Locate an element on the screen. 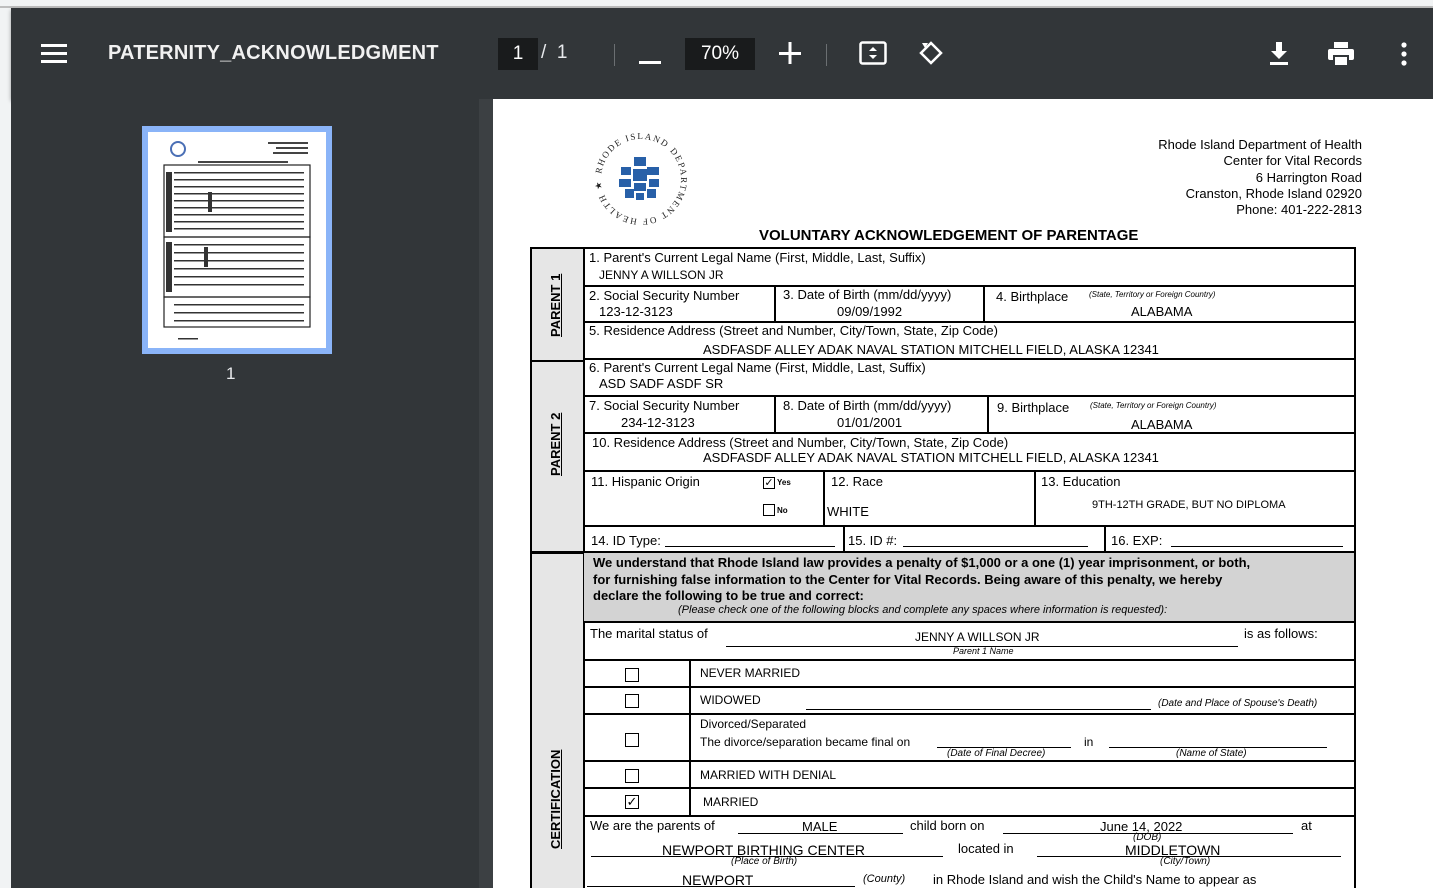 The image size is (1433, 888). p2-name-value: ASD SADF ASDF SR is located at coordinates (661, 383).